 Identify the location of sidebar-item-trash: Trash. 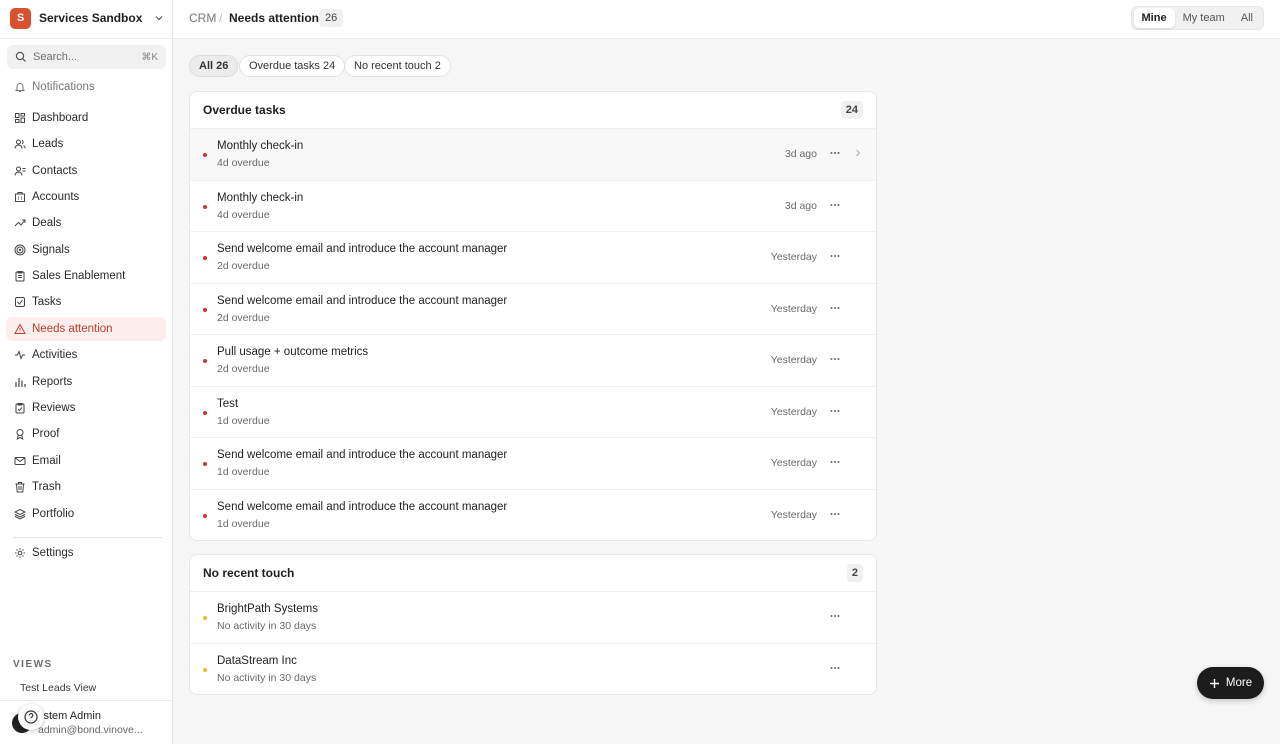
(86, 487).